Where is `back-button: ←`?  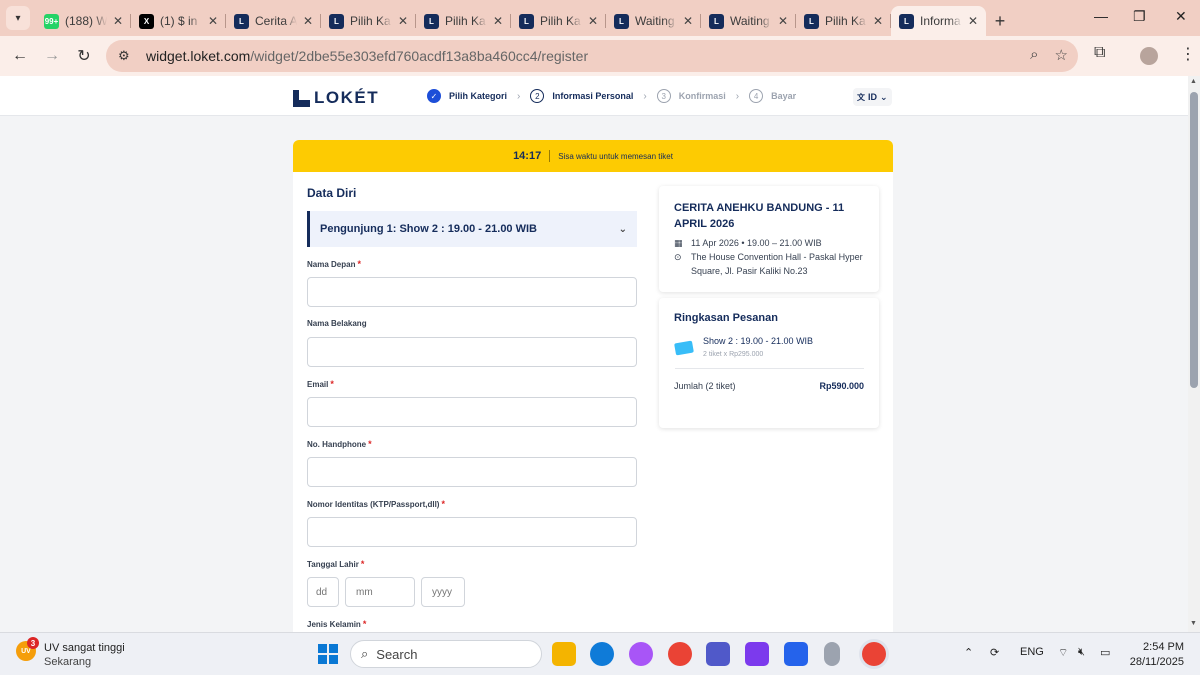
back-button: ← is located at coordinates (20, 56).